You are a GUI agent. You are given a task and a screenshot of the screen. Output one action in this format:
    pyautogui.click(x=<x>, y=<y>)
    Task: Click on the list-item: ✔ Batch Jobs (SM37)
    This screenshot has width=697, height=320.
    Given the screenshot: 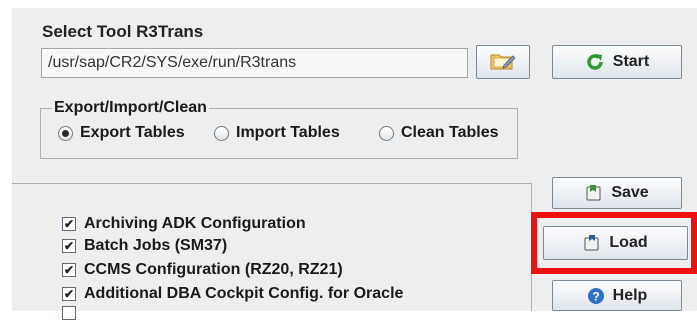 What is the action you would take?
    pyautogui.click(x=144, y=246)
    